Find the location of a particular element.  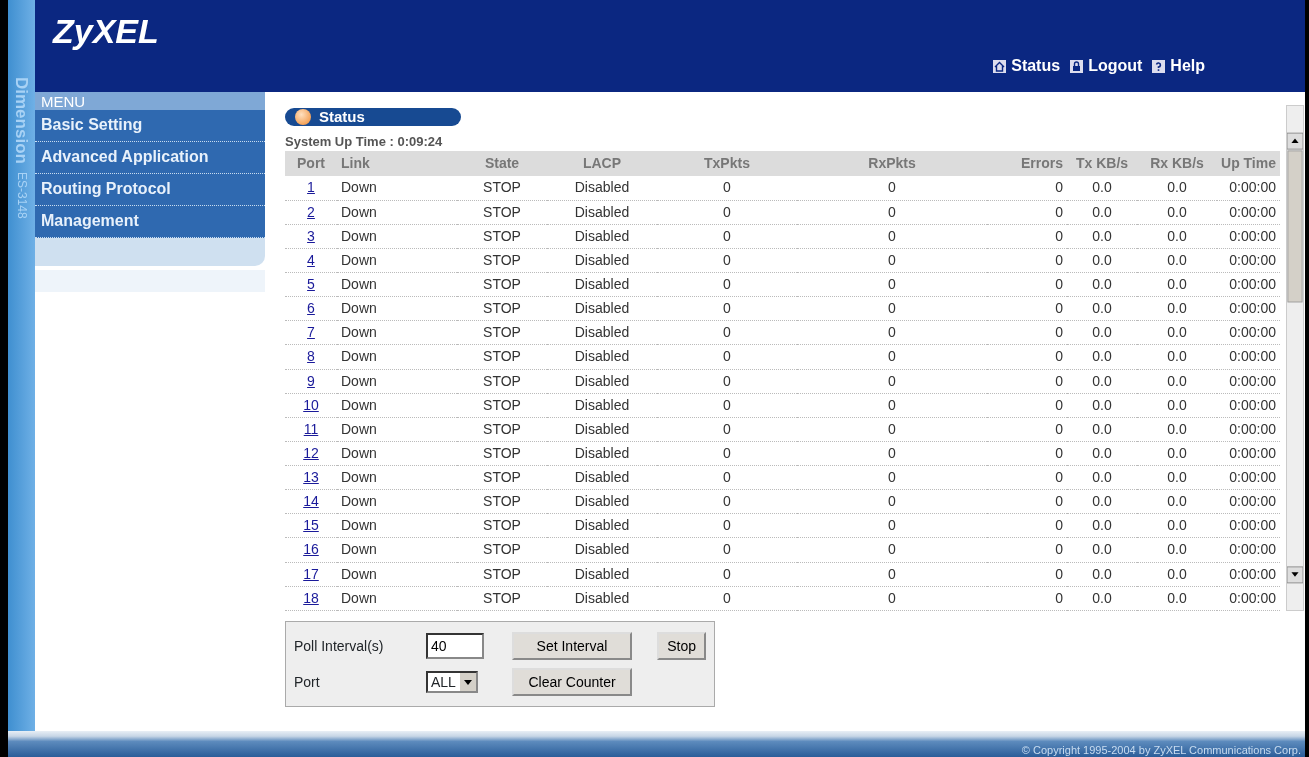

port-link: 4 is located at coordinates (311, 259).